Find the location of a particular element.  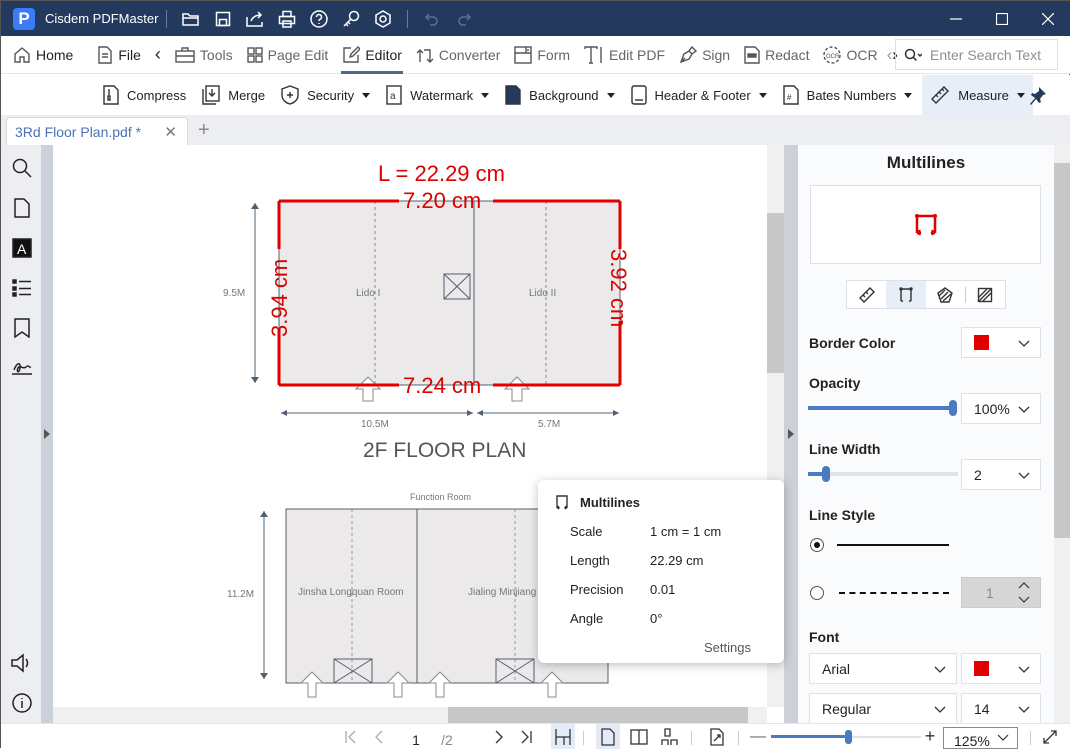

line-style-label: Line Style is located at coordinates (842, 515).